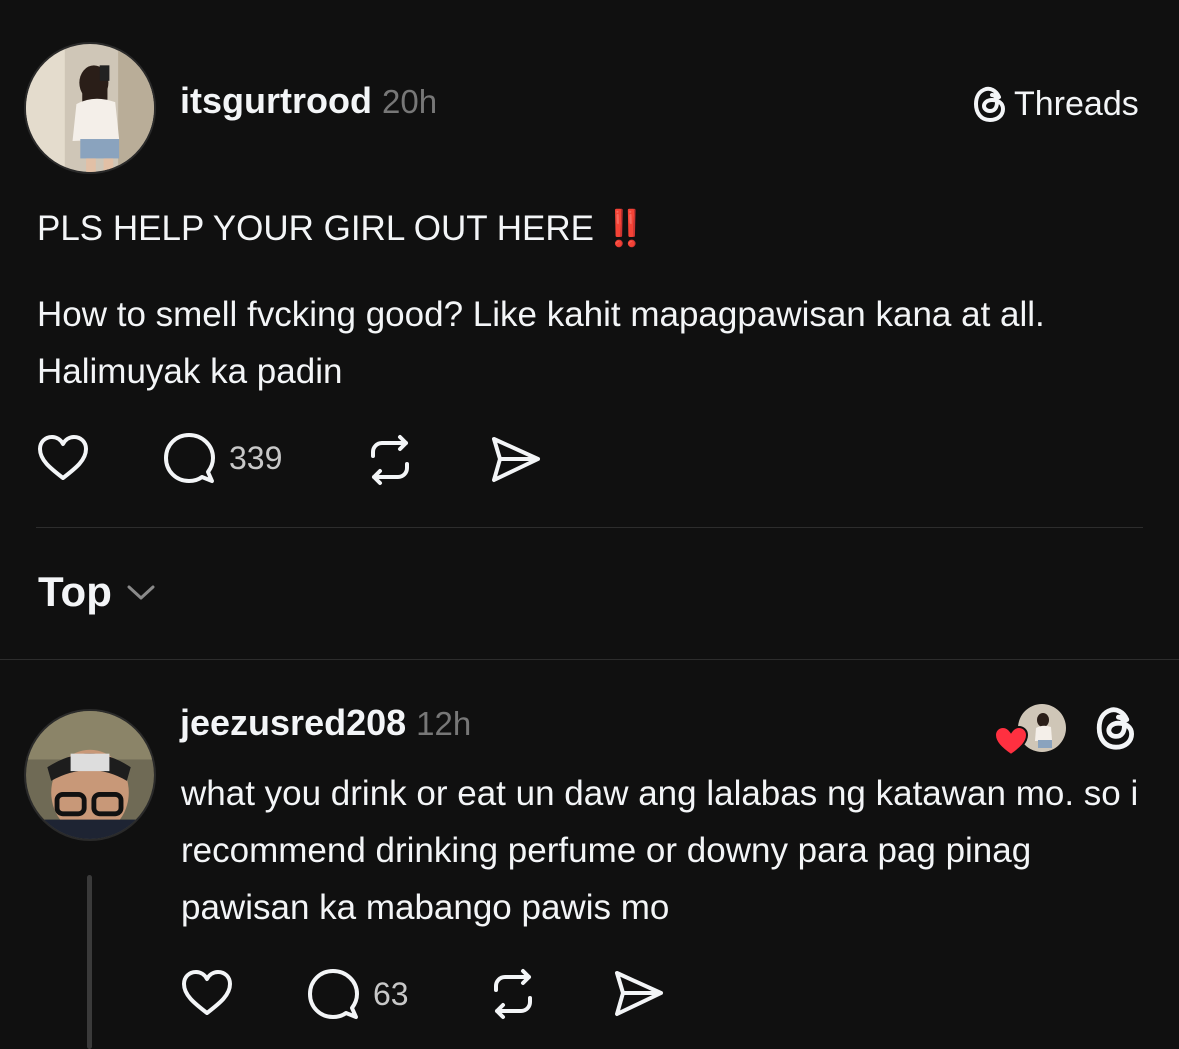  Describe the element at coordinates (589, 659) in the screenshot. I see `section-divider` at that location.